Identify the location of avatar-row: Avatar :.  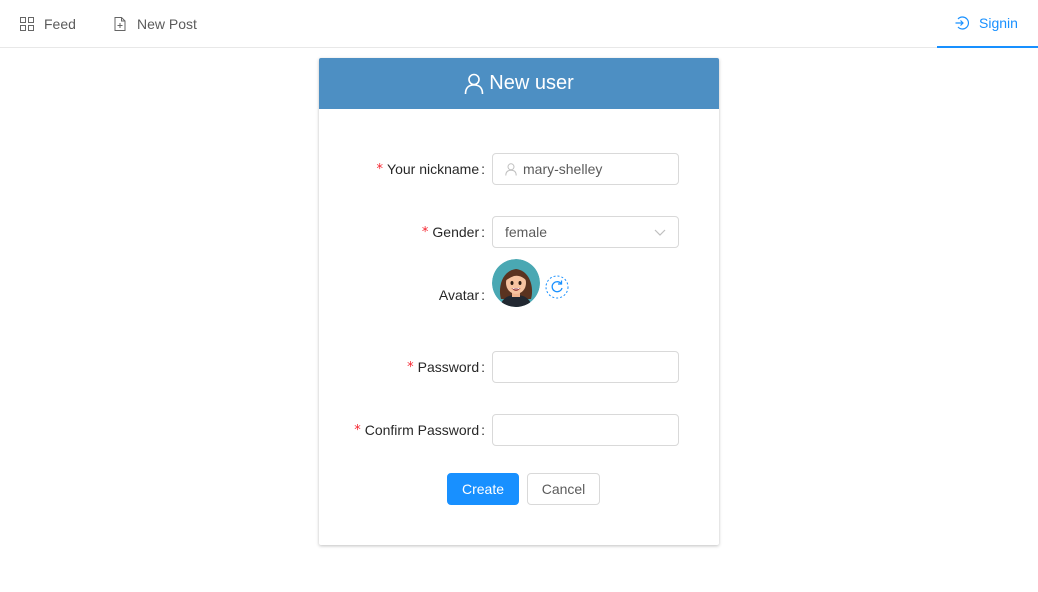
(519, 285).